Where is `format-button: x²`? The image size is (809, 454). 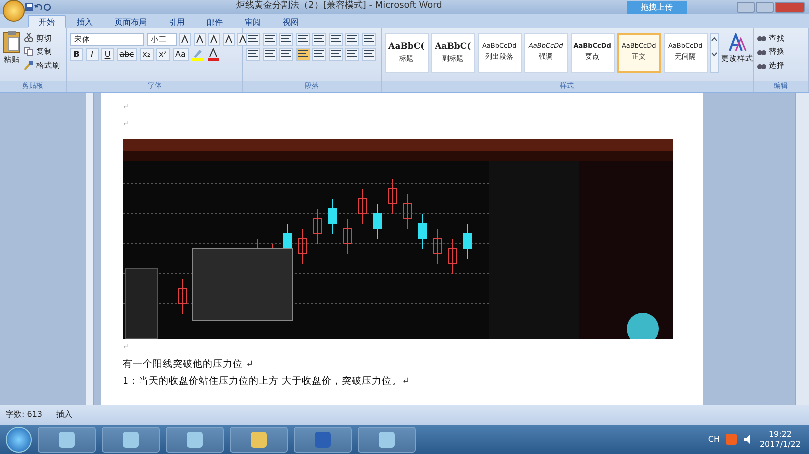 format-button: x² is located at coordinates (163, 54).